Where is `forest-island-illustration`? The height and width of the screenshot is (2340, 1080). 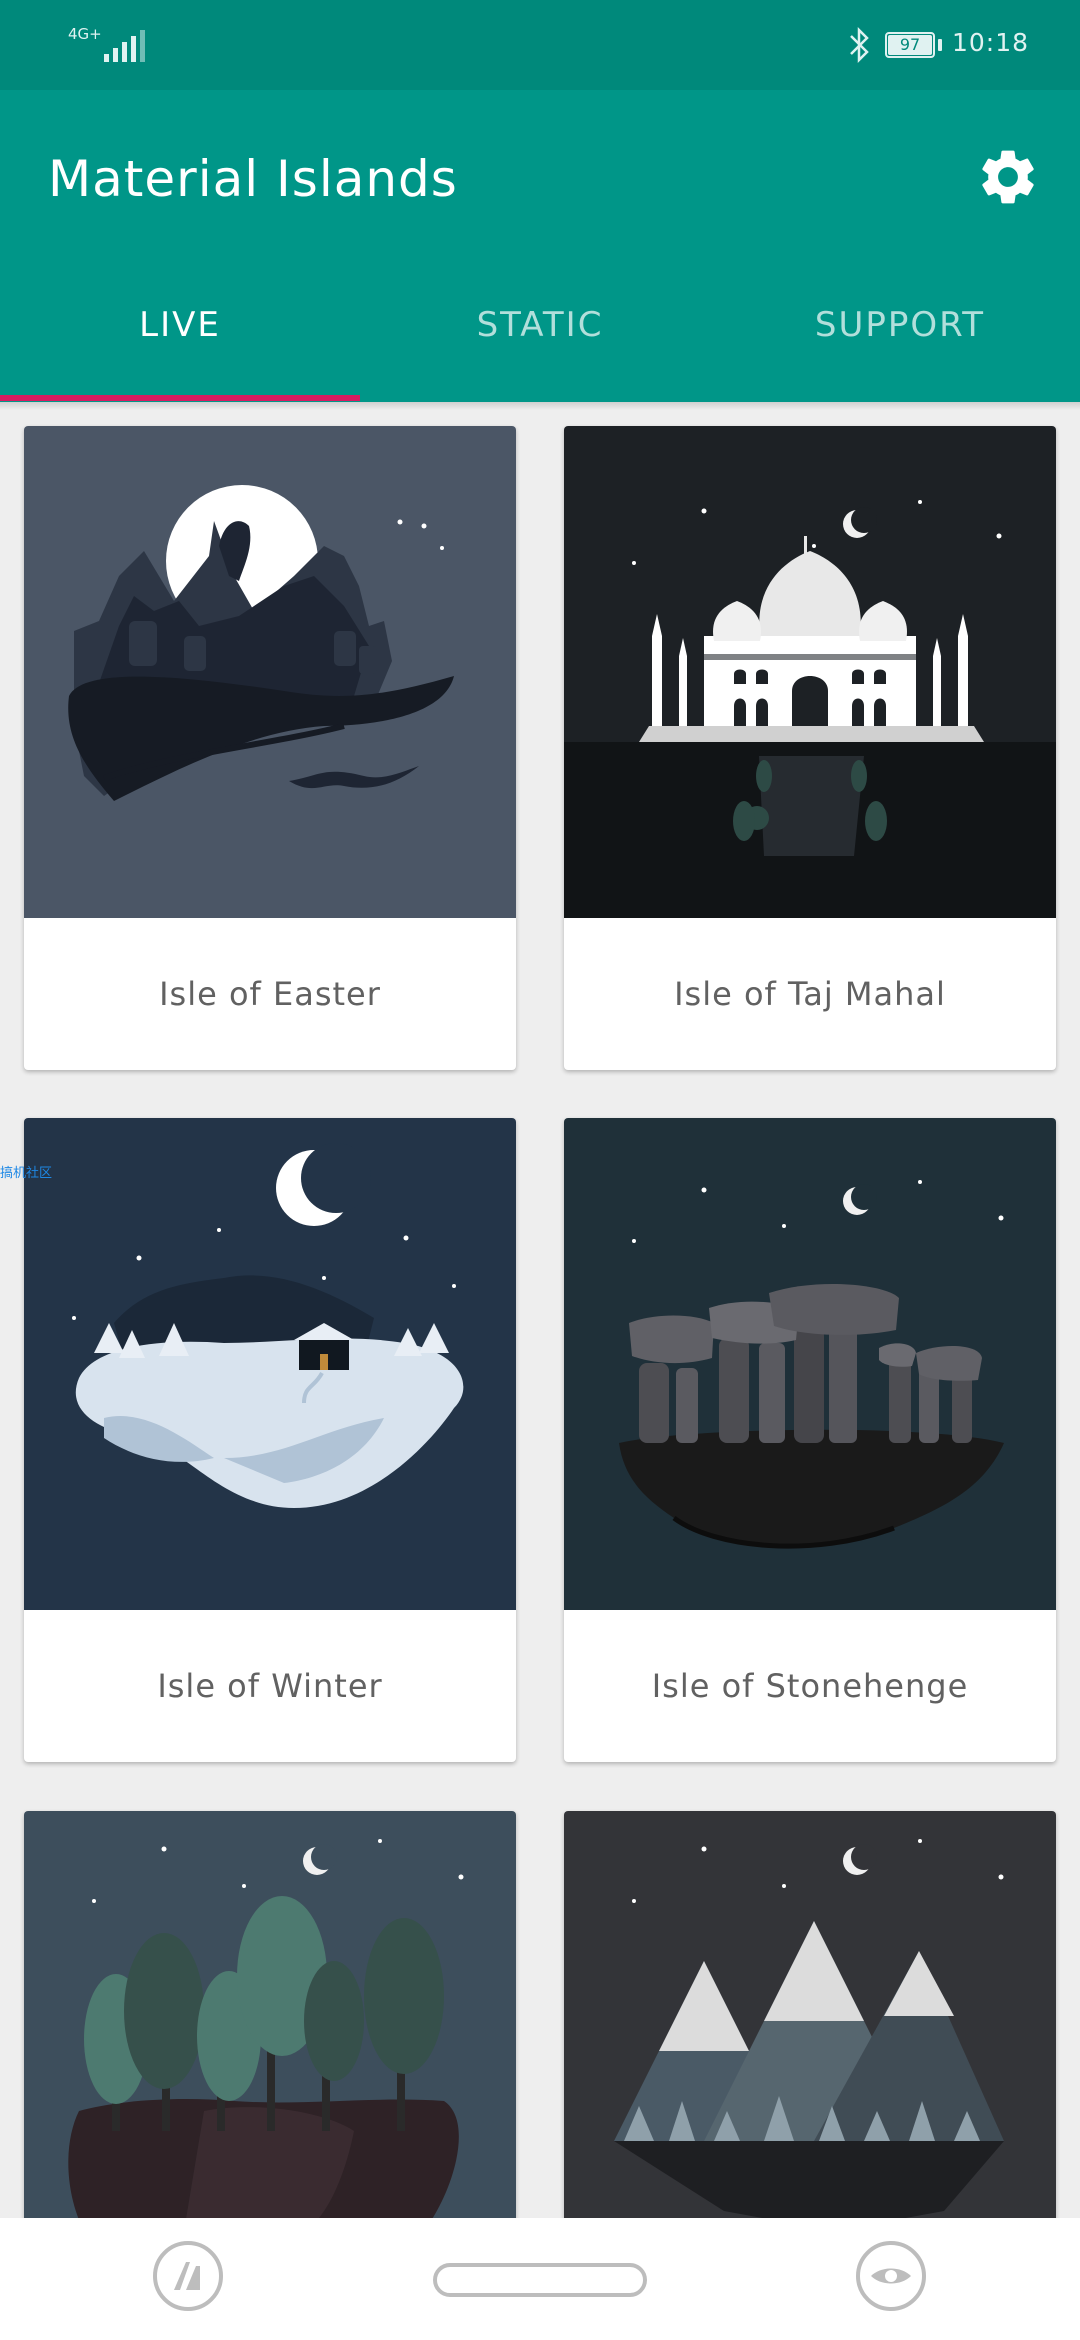
forest-island-illustration is located at coordinates (270, 2021).